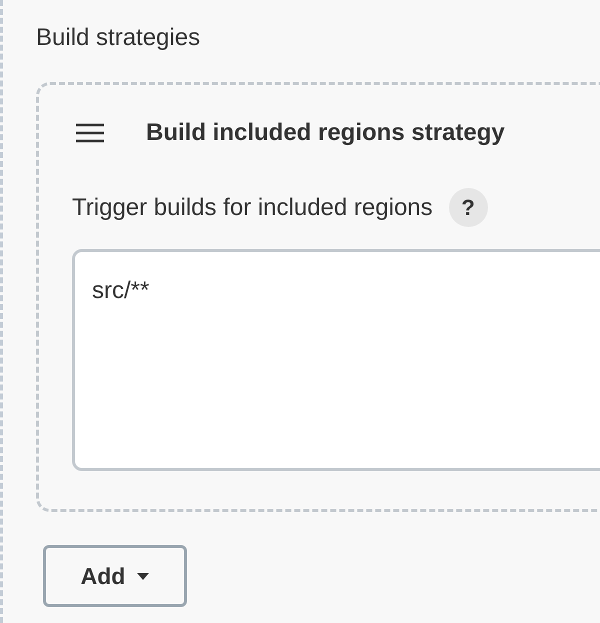  Describe the element at coordinates (118, 38) in the screenshot. I see `section-title: Build strategies` at that location.